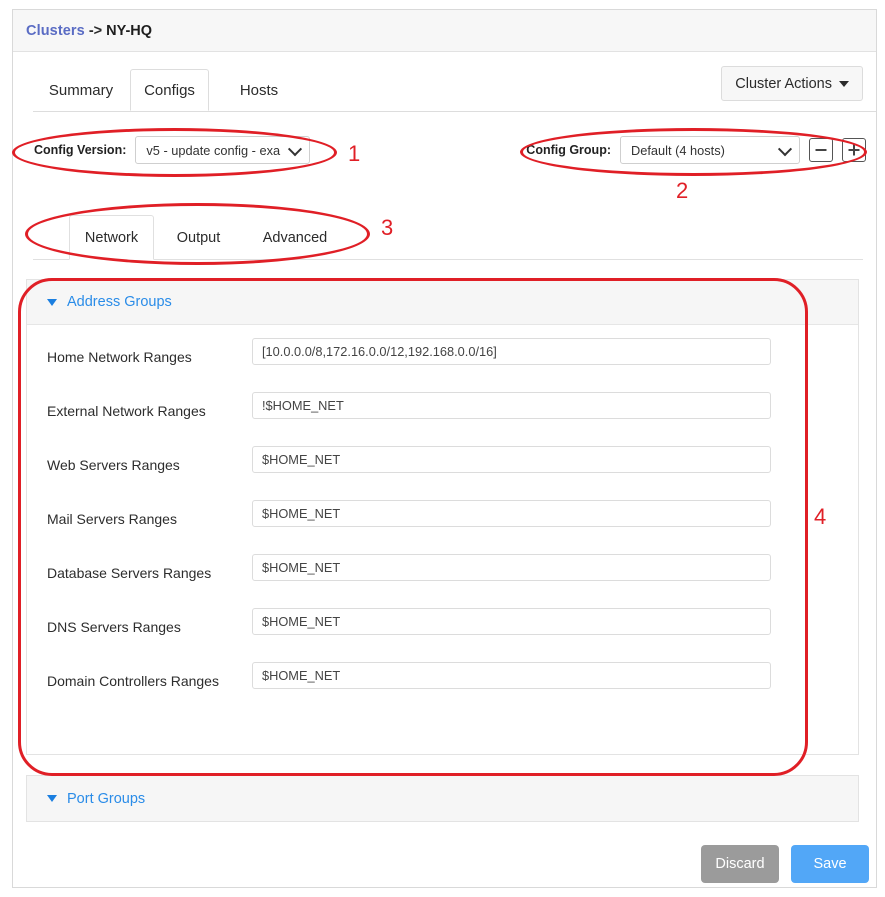 The height and width of the screenshot is (897, 885). What do you see at coordinates (106, 798) in the screenshot?
I see `port-groups-title: Port Groups` at bounding box center [106, 798].